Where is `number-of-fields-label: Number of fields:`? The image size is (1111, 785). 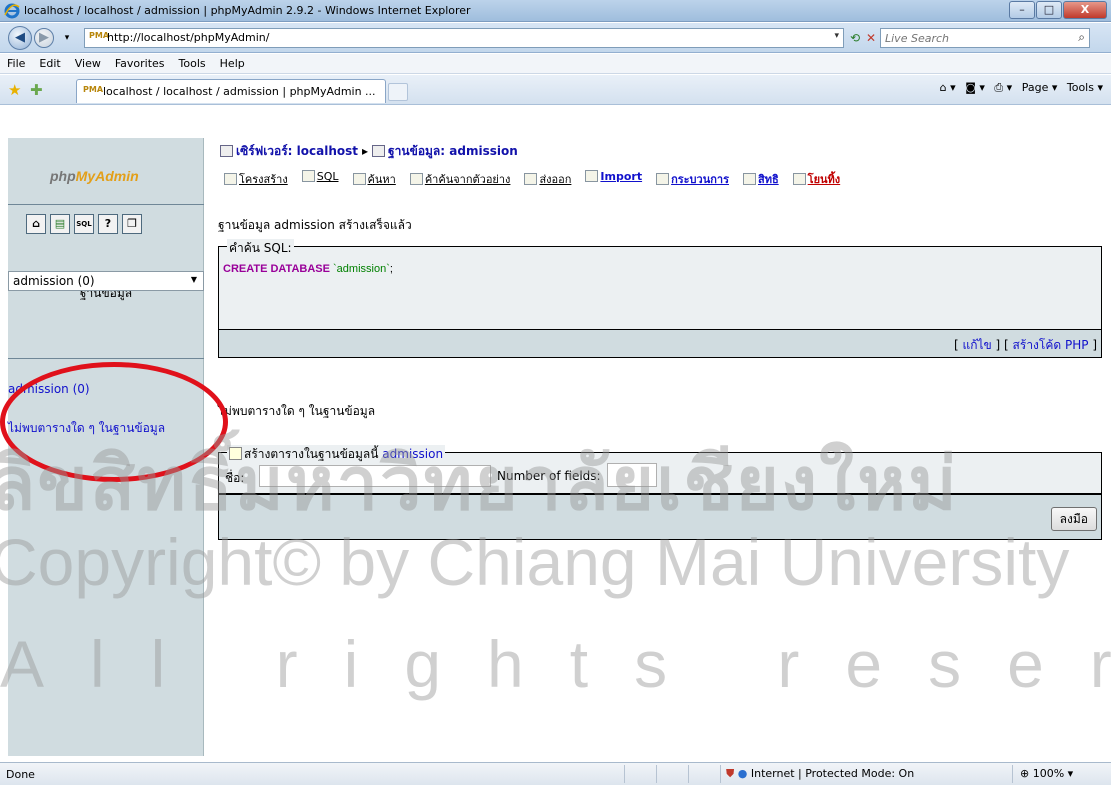
number-of-fields-label: Number of fields: is located at coordinates (549, 476).